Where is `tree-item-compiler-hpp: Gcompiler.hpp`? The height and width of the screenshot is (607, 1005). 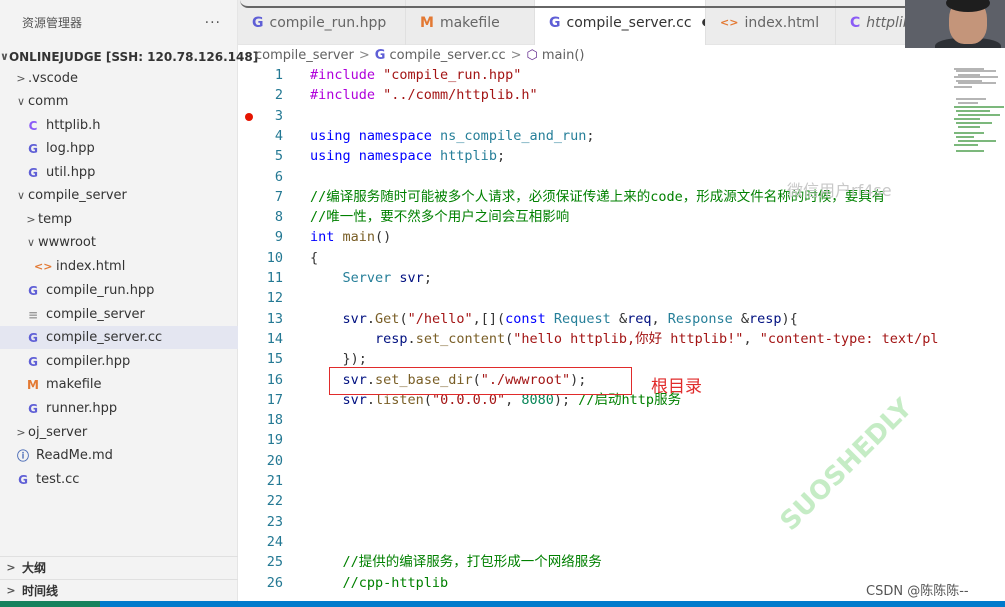 tree-item-compiler-hpp: Gcompiler.hpp is located at coordinates (119, 361).